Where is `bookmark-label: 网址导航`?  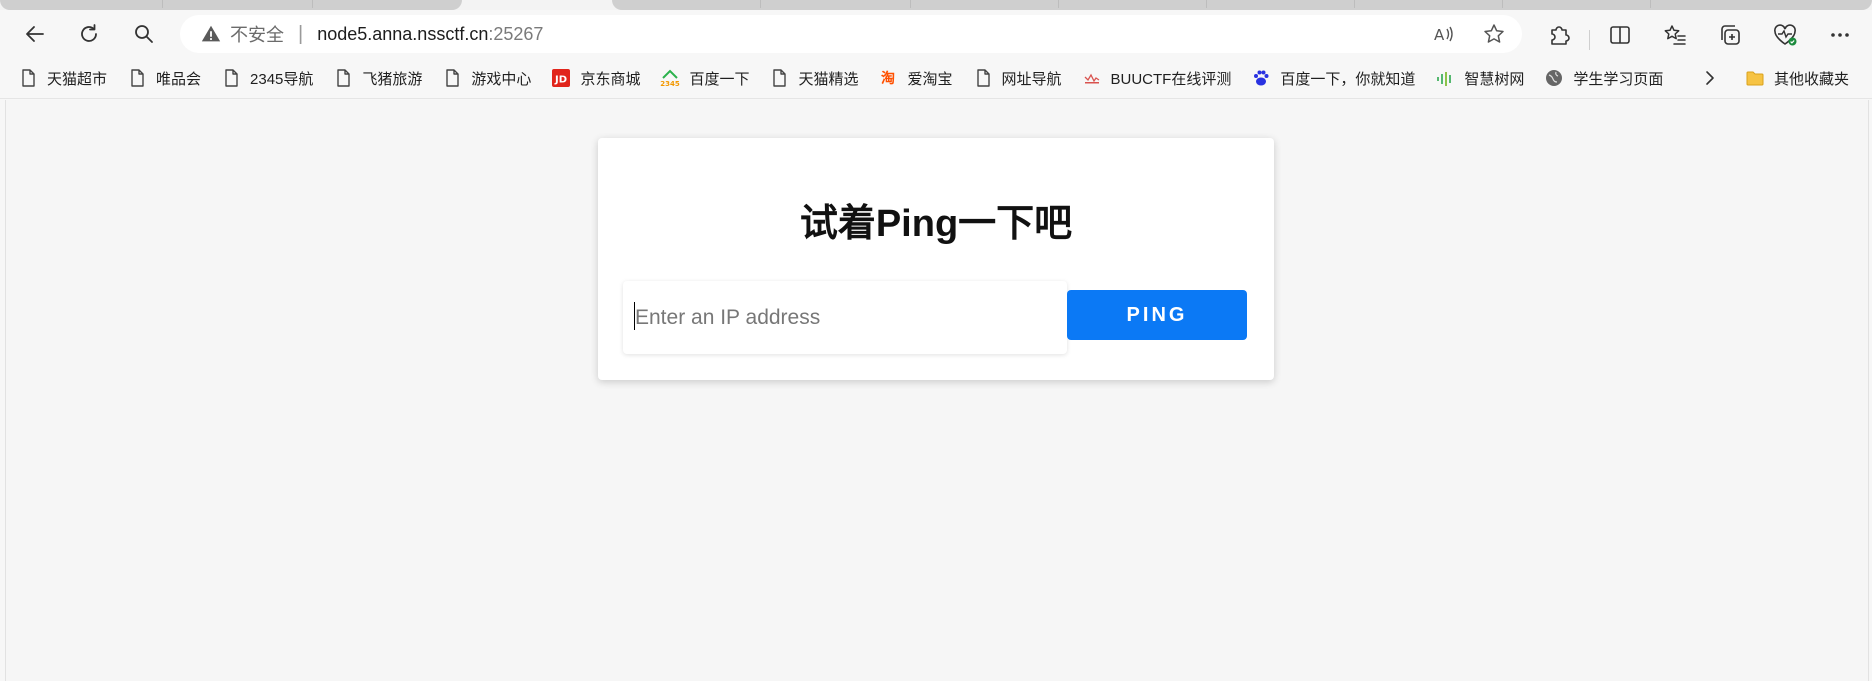 bookmark-label: 网址导航 is located at coordinates (1031, 79).